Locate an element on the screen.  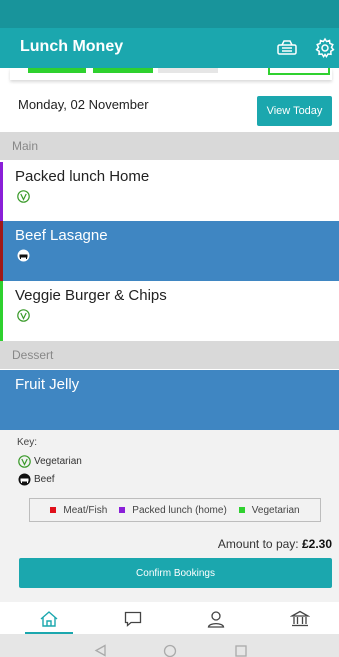
meal-item-packed-lunch: Packed lunch Home is located at coordinates (169, 192).